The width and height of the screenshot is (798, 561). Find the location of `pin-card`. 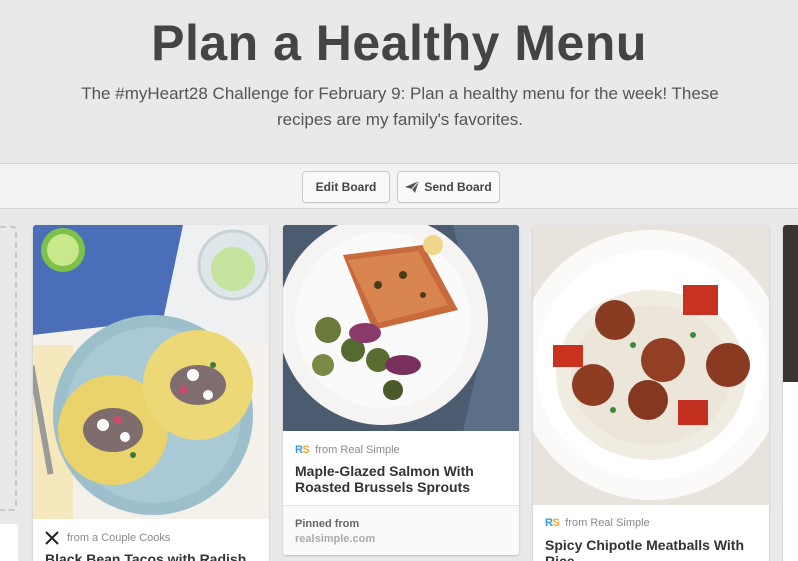

pin-card is located at coordinates (790, 393).